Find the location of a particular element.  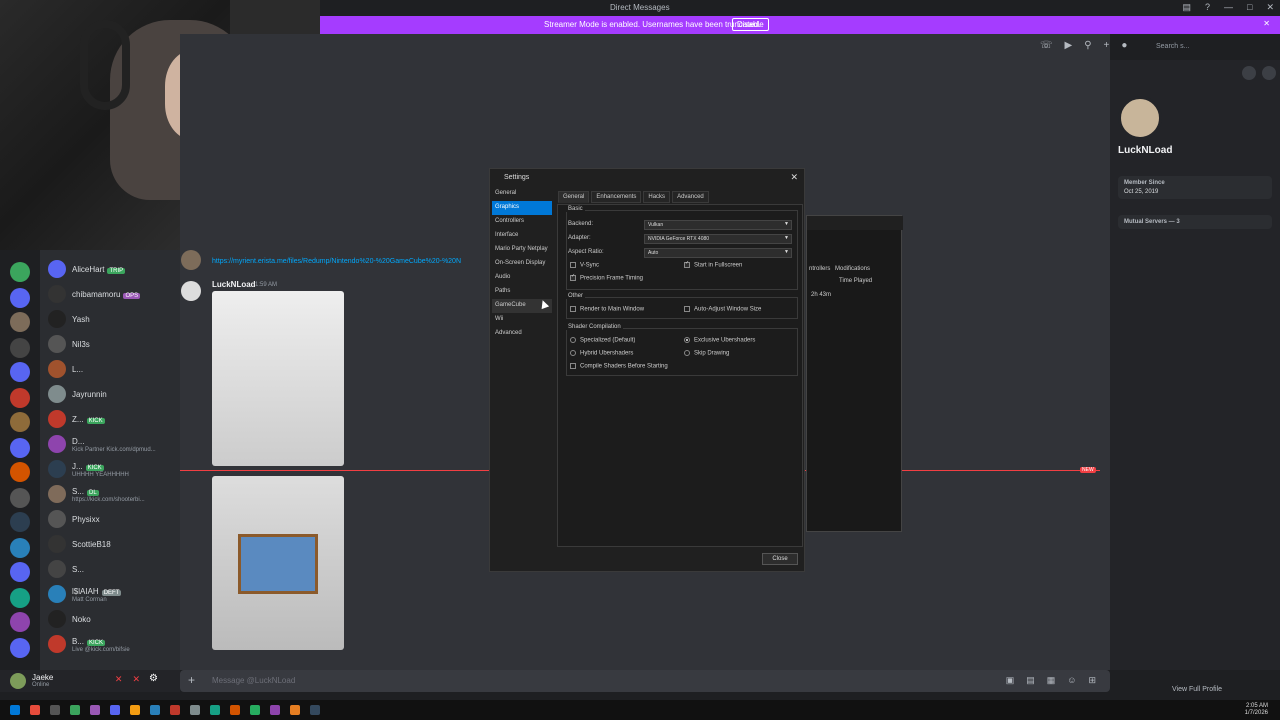

emoji-icon: ☺ is located at coordinates (1071, 680).